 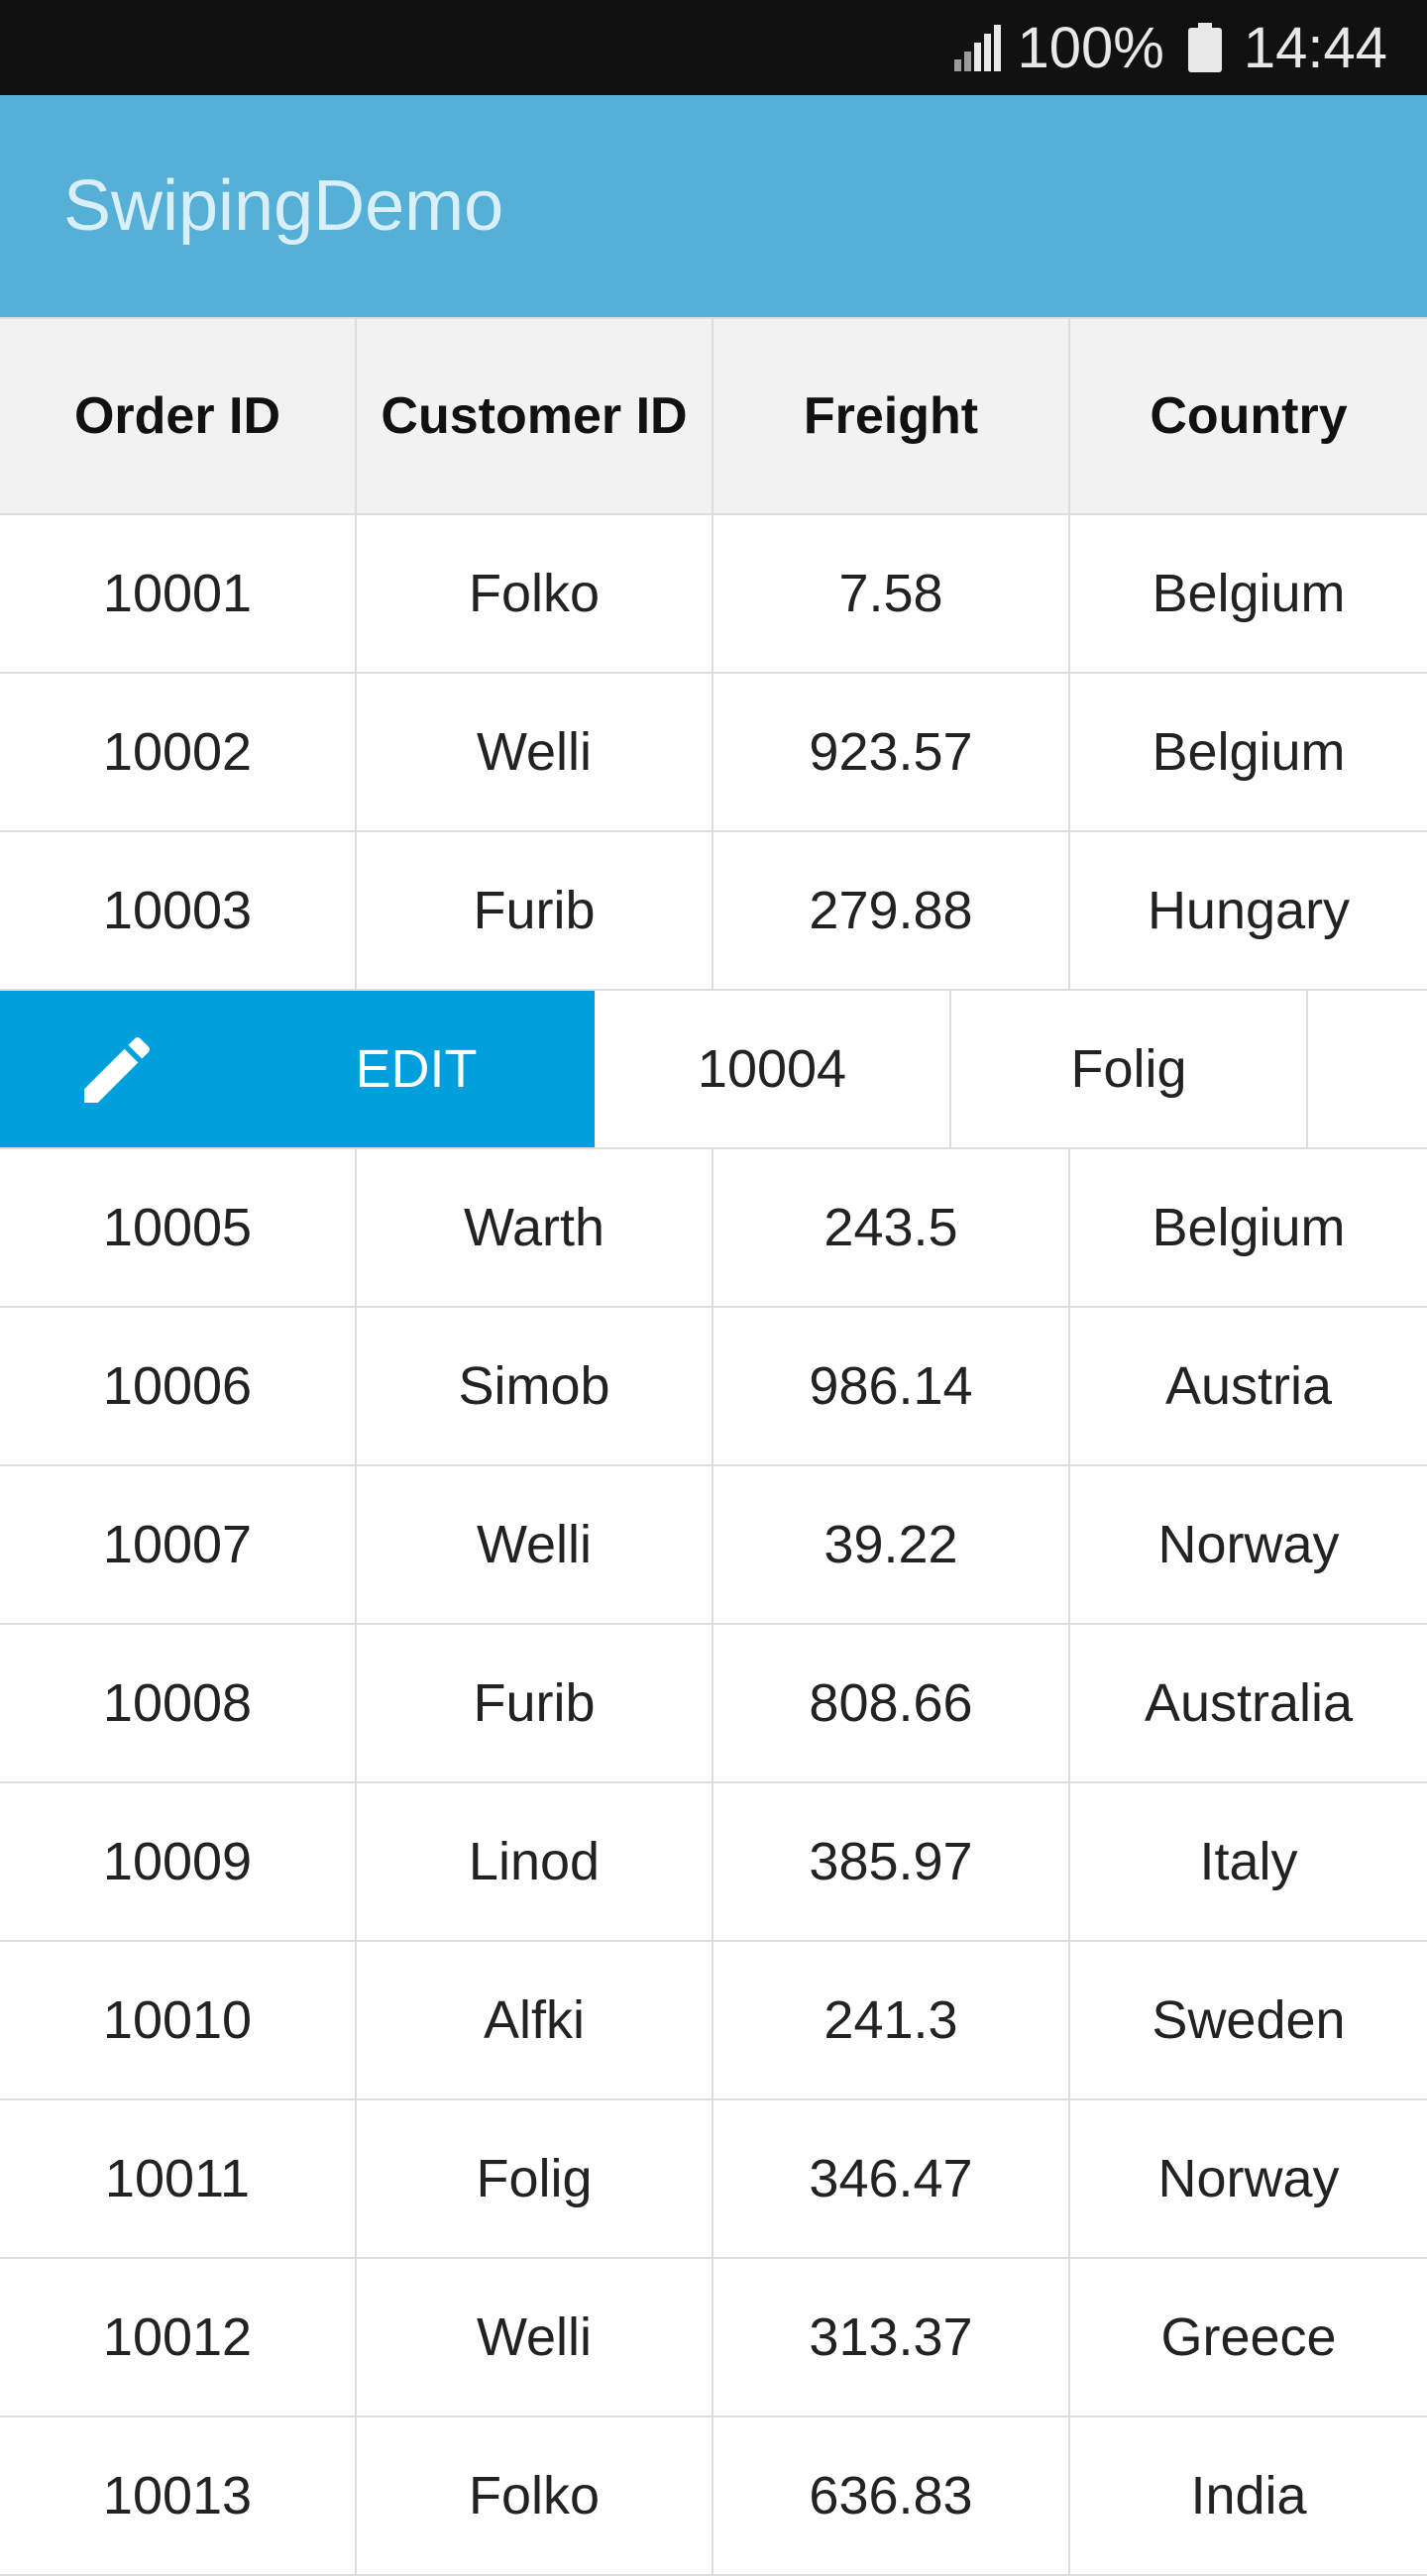 I want to click on cell-order-id: 10006, so click(x=178, y=1386).